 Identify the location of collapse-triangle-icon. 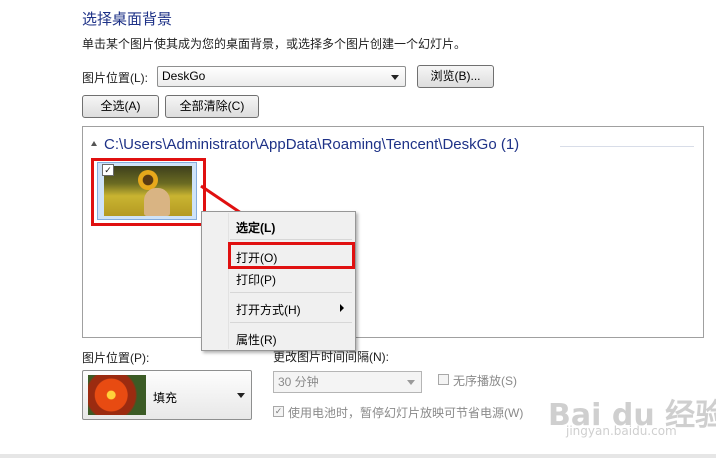
(94, 143).